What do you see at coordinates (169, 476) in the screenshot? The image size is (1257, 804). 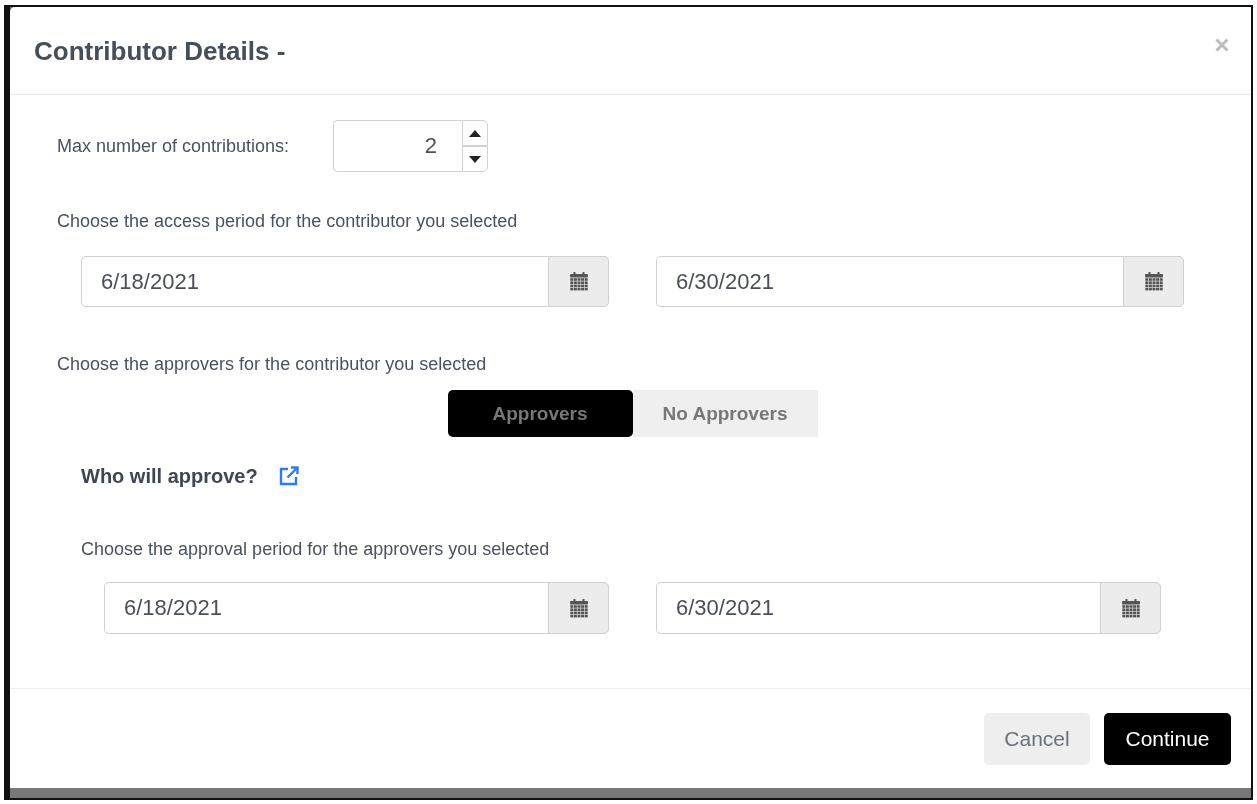 I see `section-heading: Who will approve?` at bounding box center [169, 476].